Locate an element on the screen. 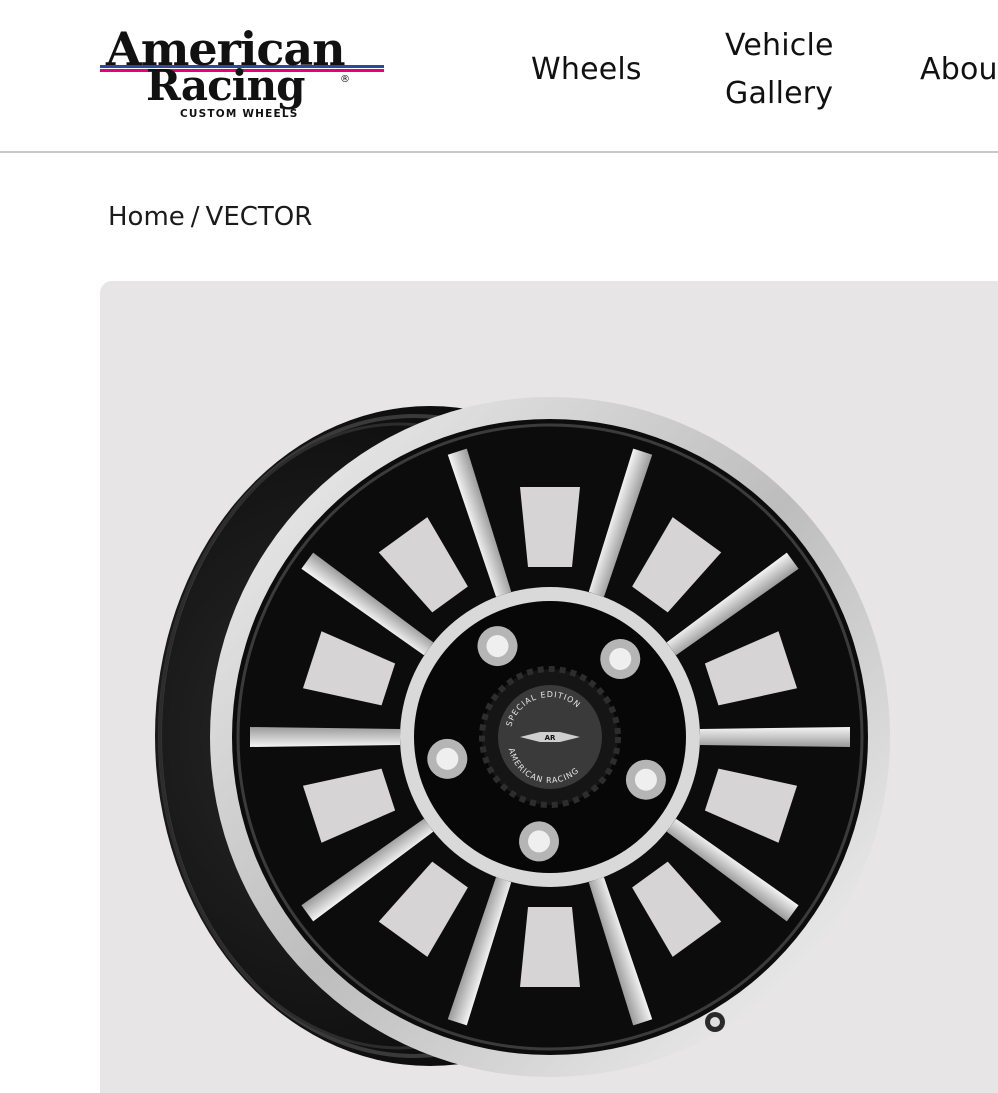  valve-stem is located at coordinates (715, 1022).